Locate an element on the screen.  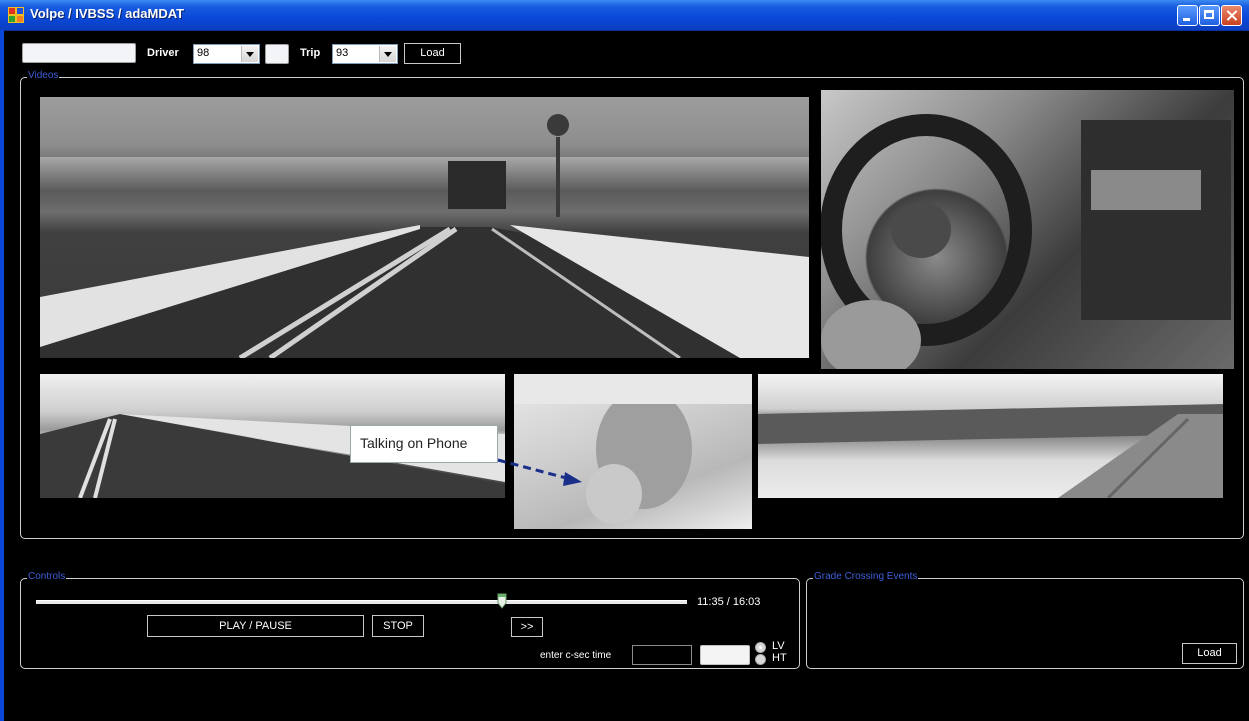
playback-track is located at coordinates (361, 602).